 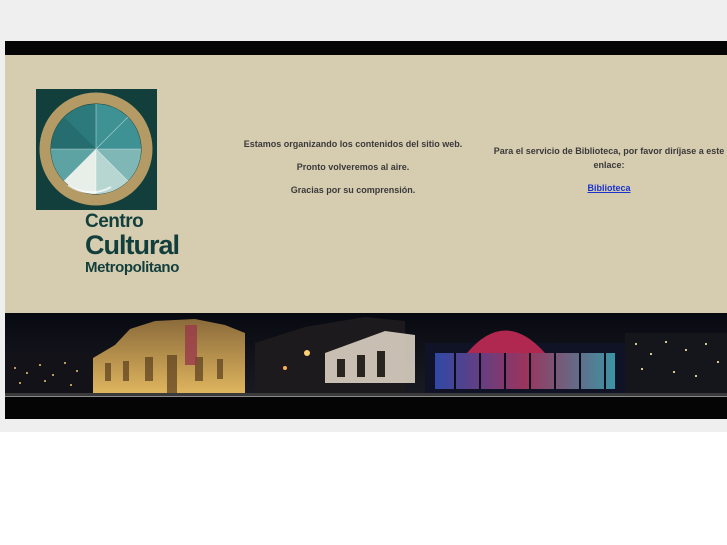 I want to click on message-line-3: Gracias por su comprensión., so click(x=353, y=190).